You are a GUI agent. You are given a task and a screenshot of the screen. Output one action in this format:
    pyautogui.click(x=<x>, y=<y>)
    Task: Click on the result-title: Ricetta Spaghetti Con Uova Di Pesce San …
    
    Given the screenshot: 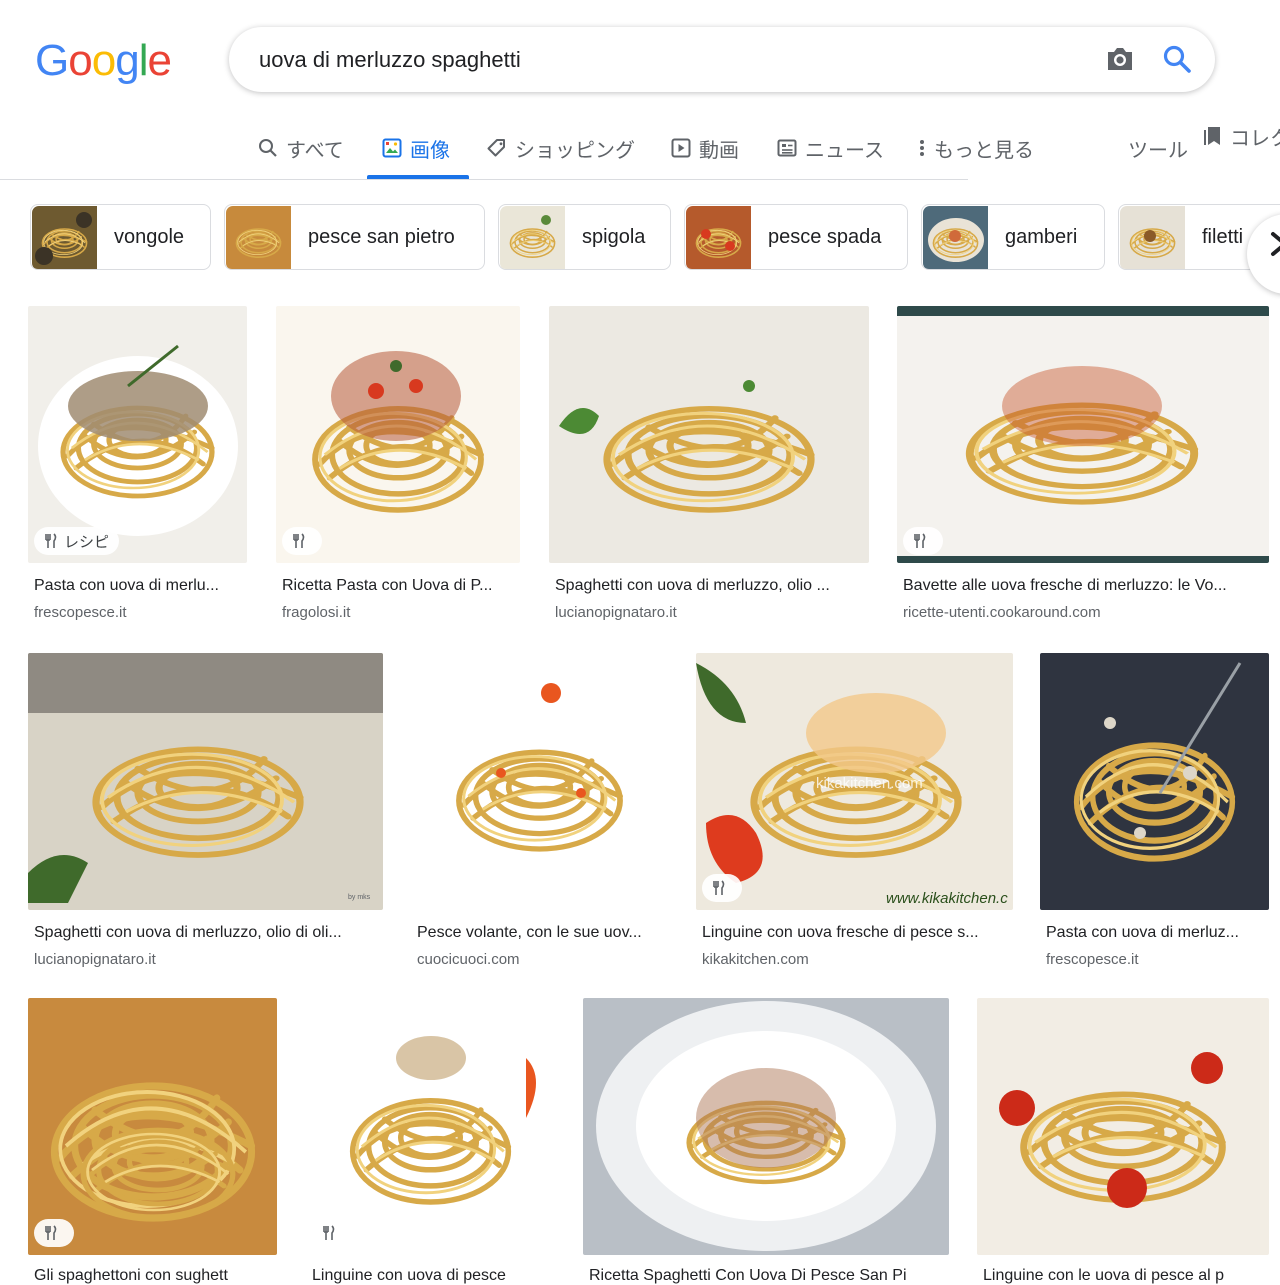 What is the action you would take?
    pyautogui.click(x=766, y=1276)
    